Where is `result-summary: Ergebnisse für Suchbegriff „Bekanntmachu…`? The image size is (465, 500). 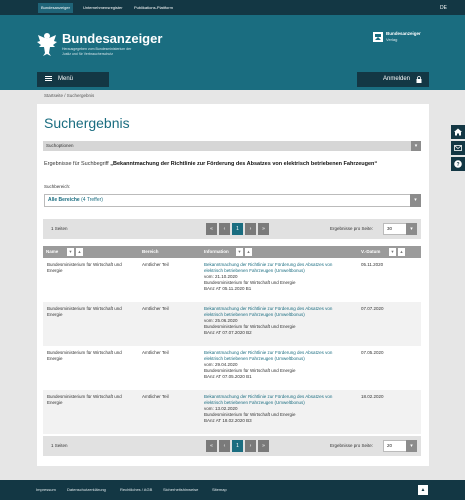 result-summary: Ergebnisse für Suchbegriff „Bekanntmachu… is located at coordinates (210, 164).